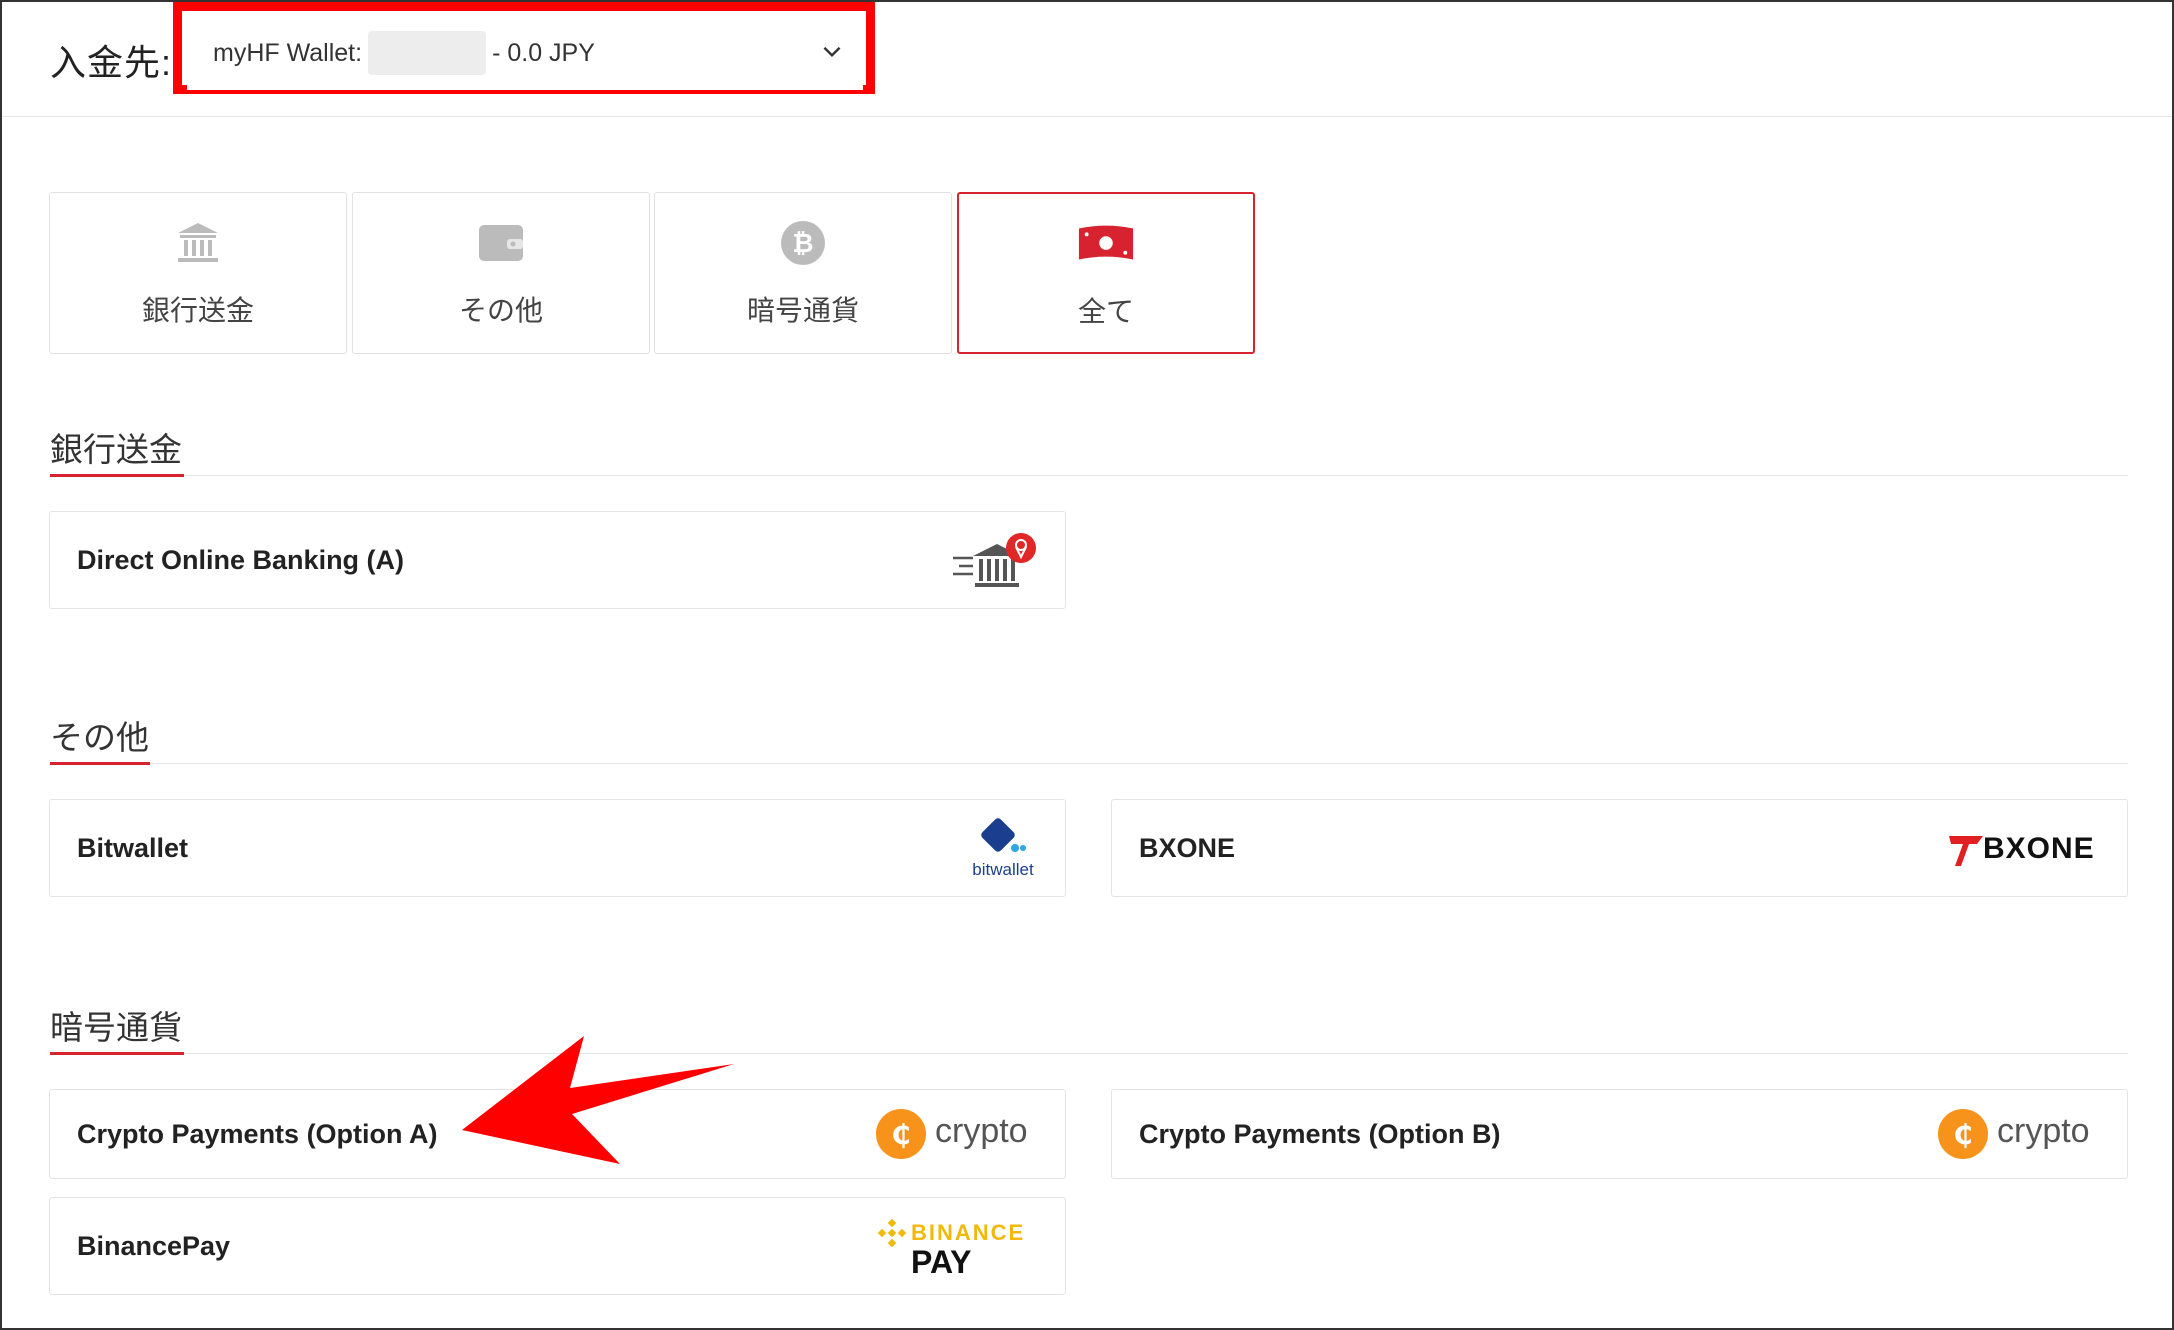 This screenshot has height=1330, width=2174. What do you see at coordinates (501, 273) in the screenshot?
I see `tab-other: その他` at bounding box center [501, 273].